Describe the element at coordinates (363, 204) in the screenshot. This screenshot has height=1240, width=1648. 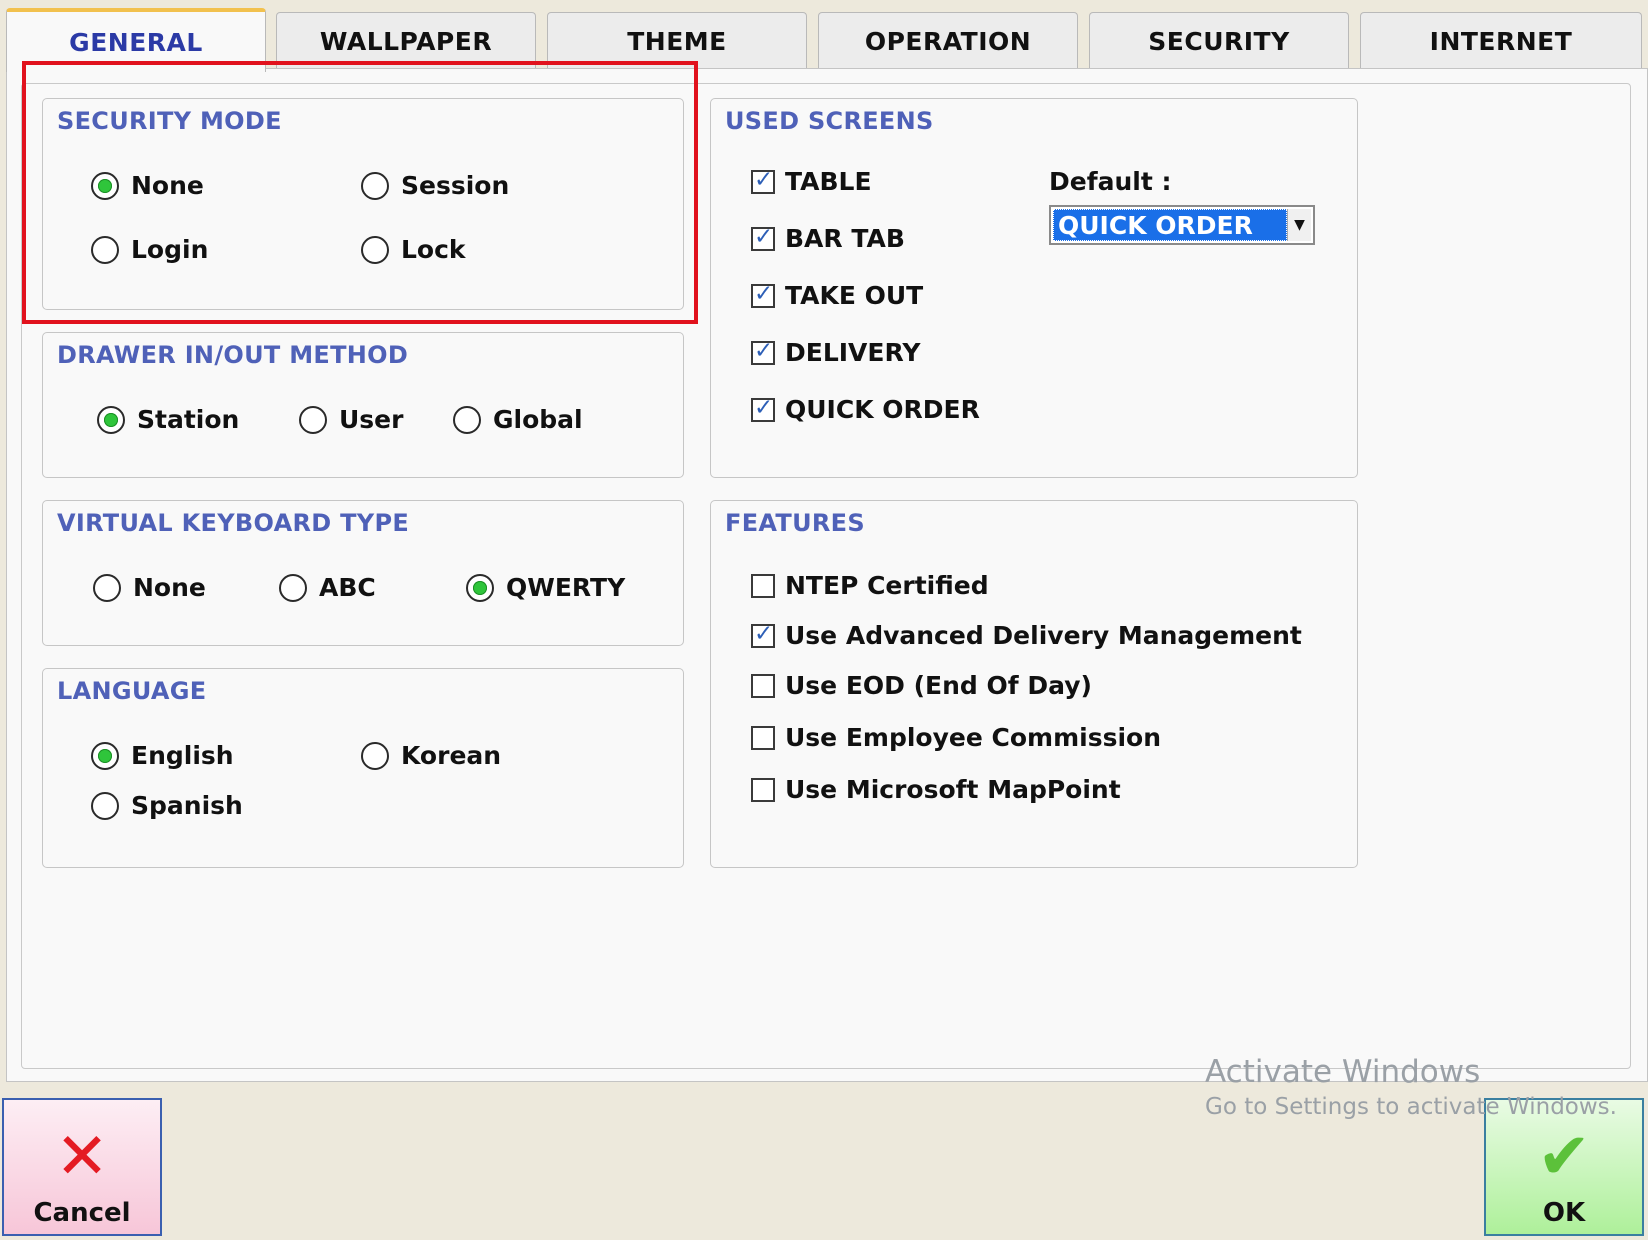
I see `security-mode-group: SECURITY MODE None Session Login Lock` at that location.